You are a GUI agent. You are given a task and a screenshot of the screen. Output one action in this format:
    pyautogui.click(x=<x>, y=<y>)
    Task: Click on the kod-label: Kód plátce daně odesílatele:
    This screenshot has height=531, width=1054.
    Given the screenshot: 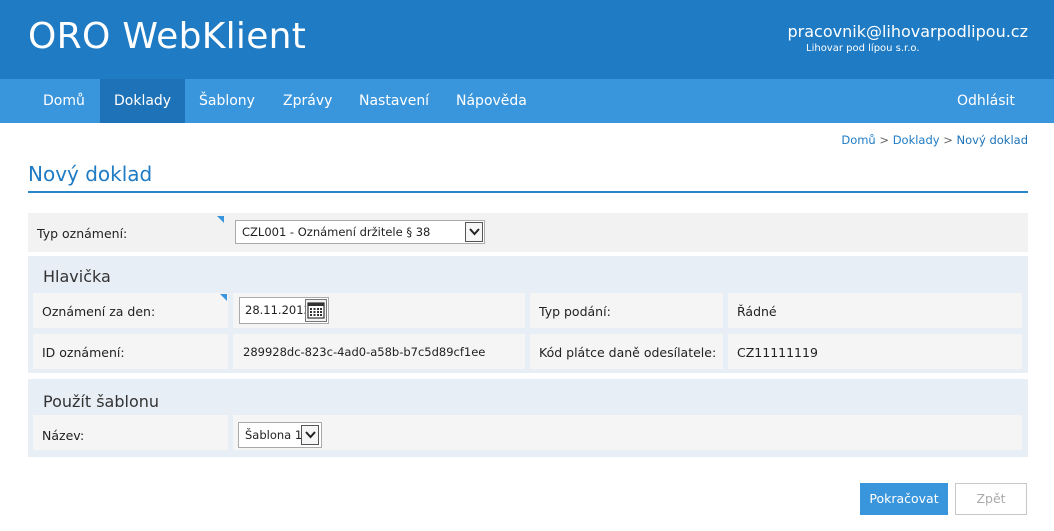 What is the action you would take?
    pyautogui.click(x=628, y=352)
    